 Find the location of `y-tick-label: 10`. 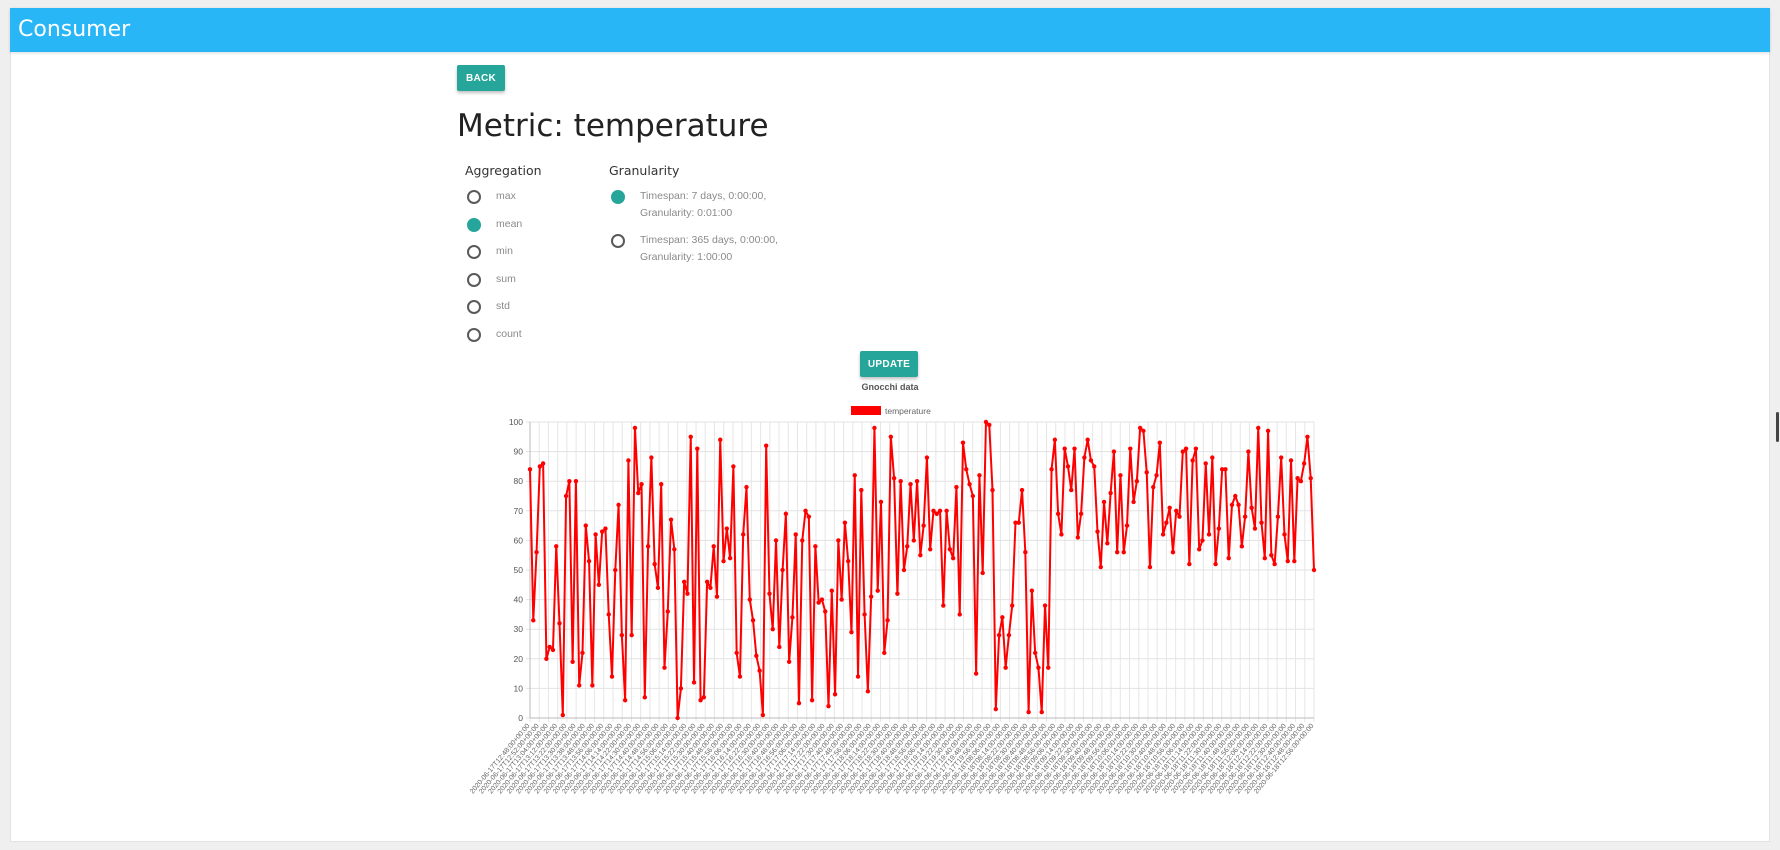

y-tick-label: 10 is located at coordinates (519, 688).